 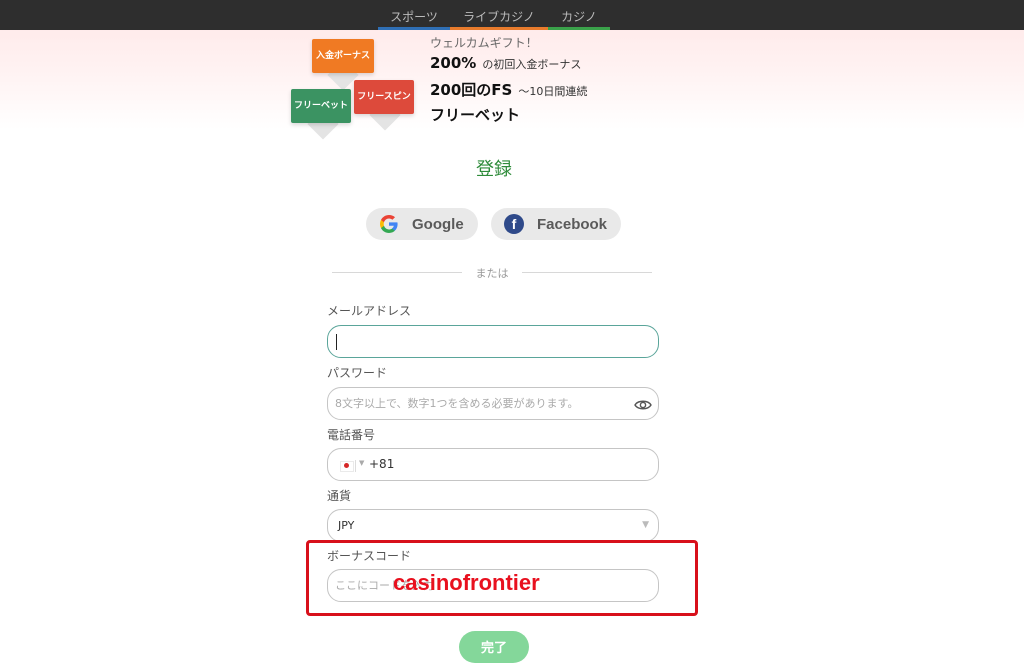 What do you see at coordinates (532, 64) in the screenshot?
I see `promo-line-1-small: の初回入金ボーナス` at bounding box center [532, 64].